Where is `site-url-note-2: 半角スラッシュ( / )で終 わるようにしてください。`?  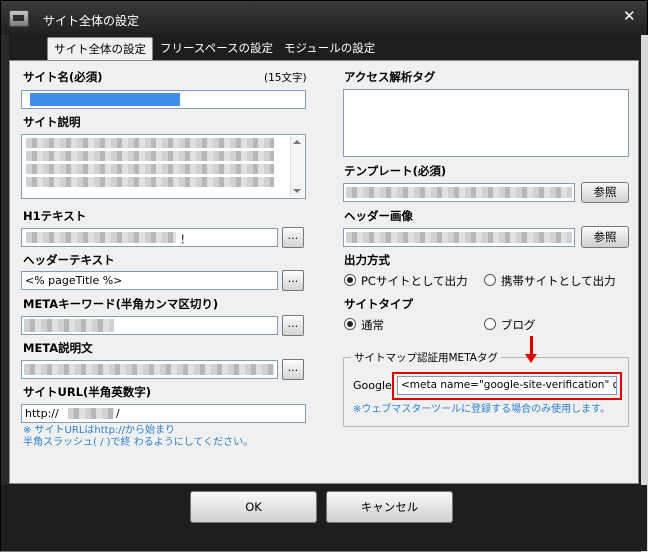 site-url-note-2: 半角スラッシュ( / )で終 わるようにしてください。 is located at coordinates (138, 442).